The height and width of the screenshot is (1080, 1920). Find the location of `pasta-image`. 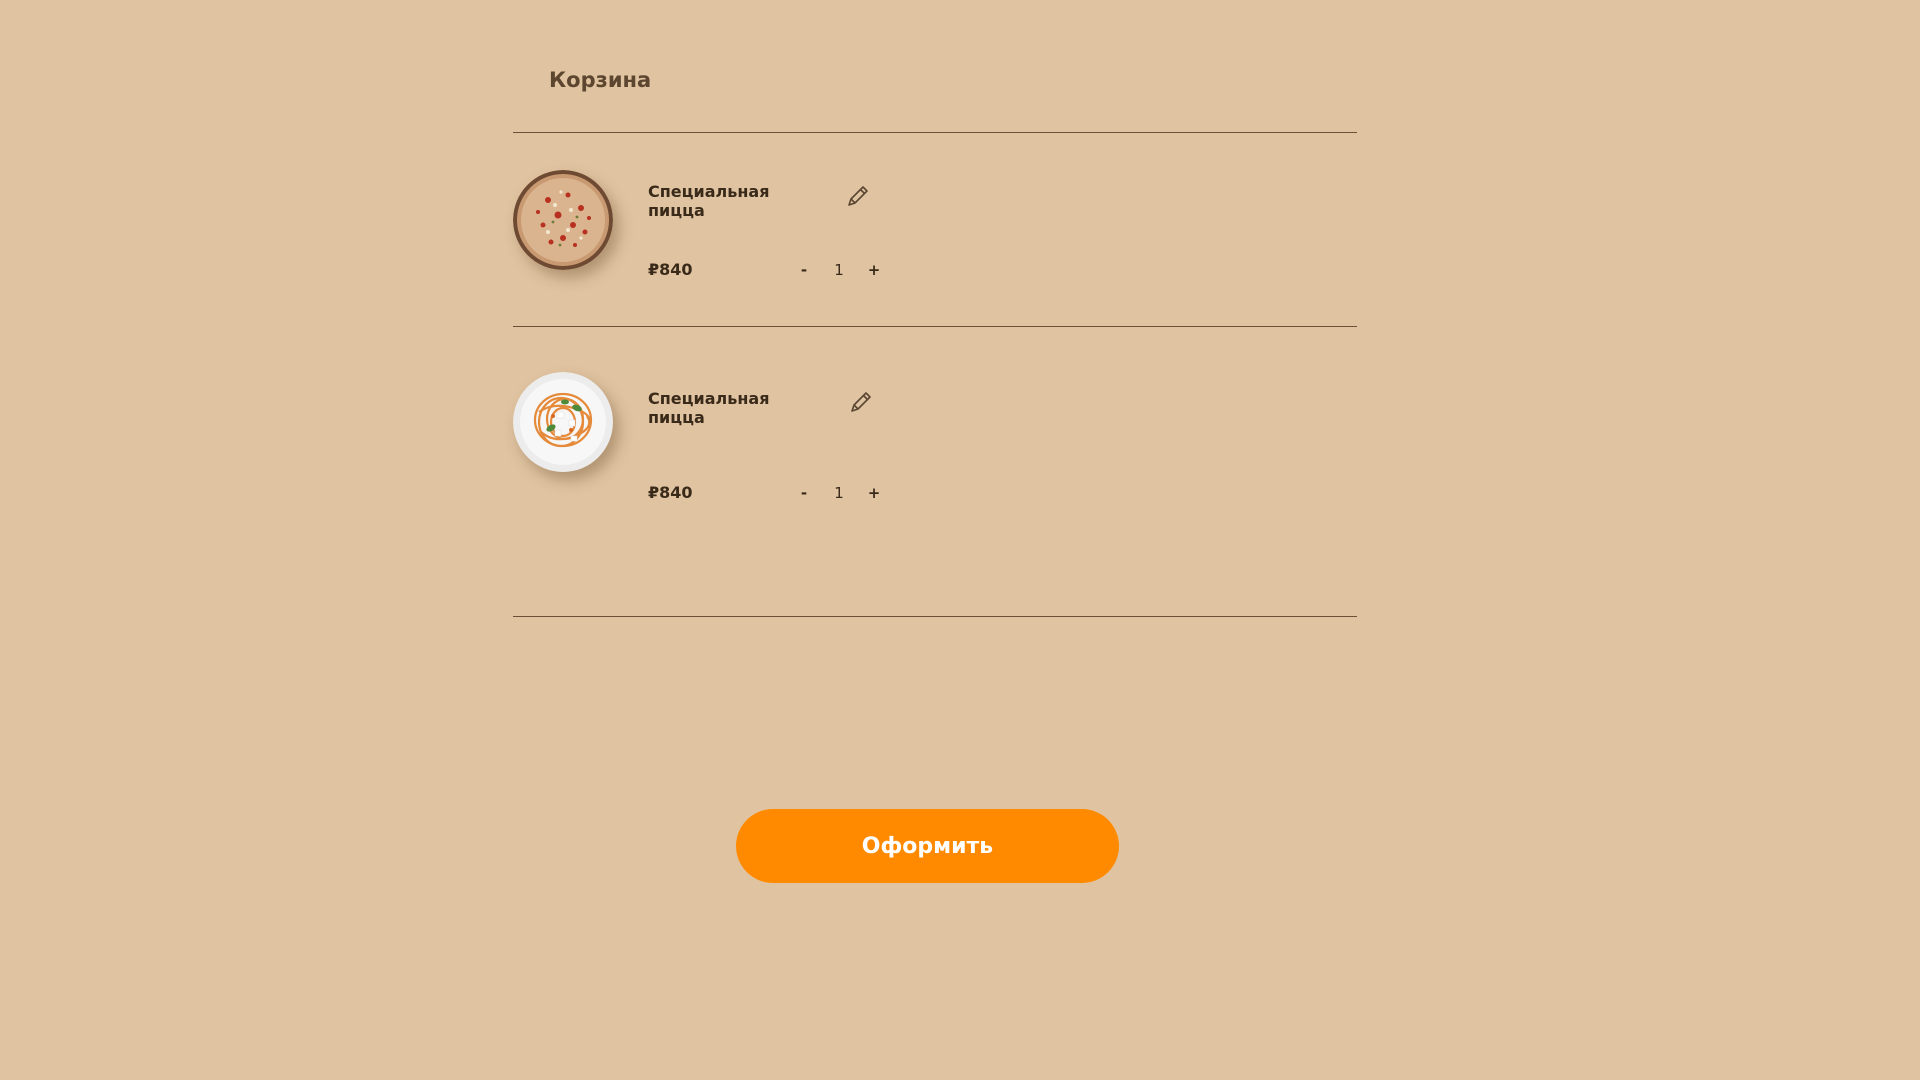

pasta-image is located at coordinates (563, 422).